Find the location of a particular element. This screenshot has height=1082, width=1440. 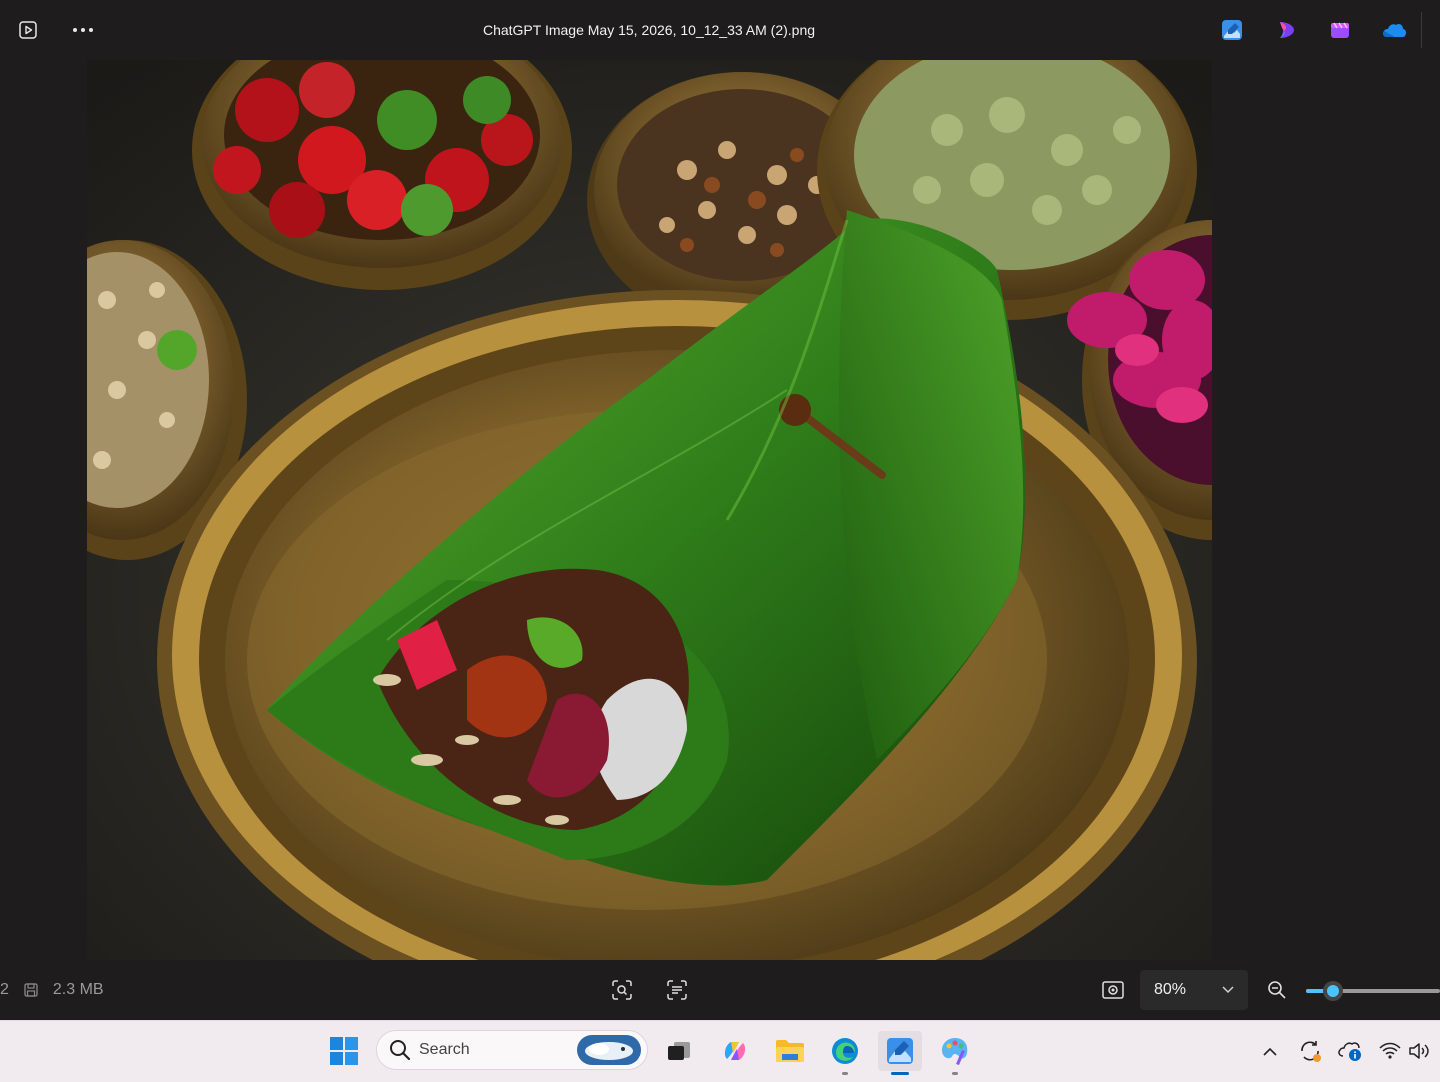

photos-edit-button is located at coordinates (1232, 30).